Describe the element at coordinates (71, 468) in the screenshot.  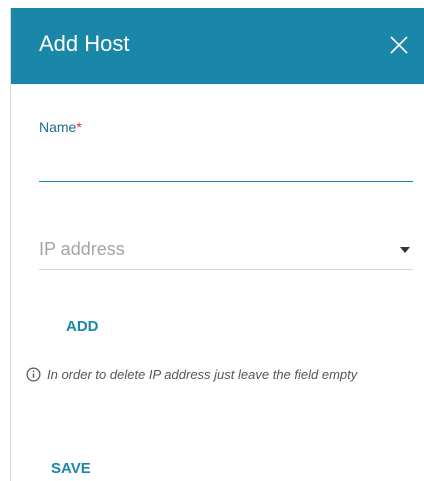
I see `save-button: SAVE` at that location.